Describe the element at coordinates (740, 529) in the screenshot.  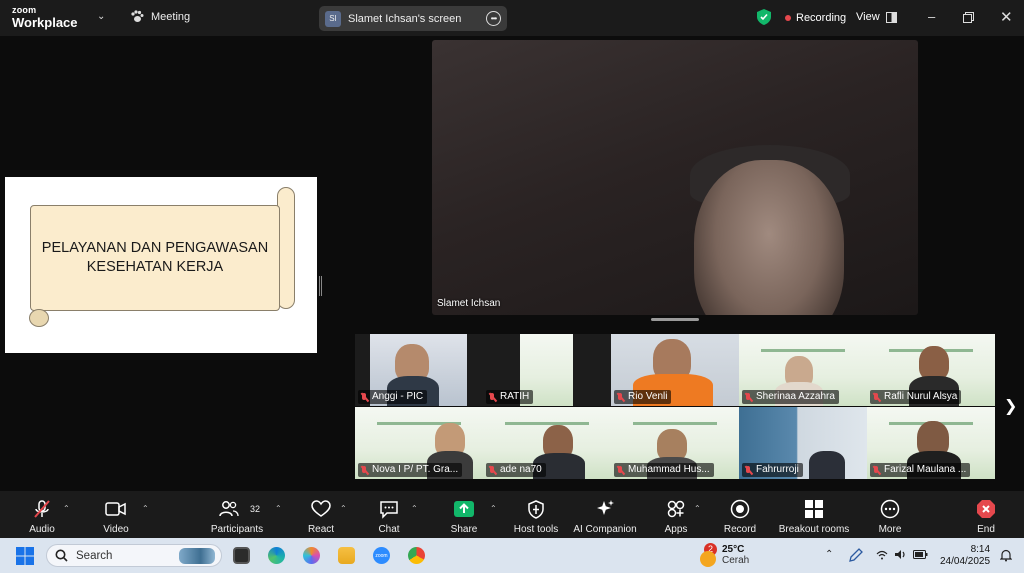
I see `record-label: Record` at that location.